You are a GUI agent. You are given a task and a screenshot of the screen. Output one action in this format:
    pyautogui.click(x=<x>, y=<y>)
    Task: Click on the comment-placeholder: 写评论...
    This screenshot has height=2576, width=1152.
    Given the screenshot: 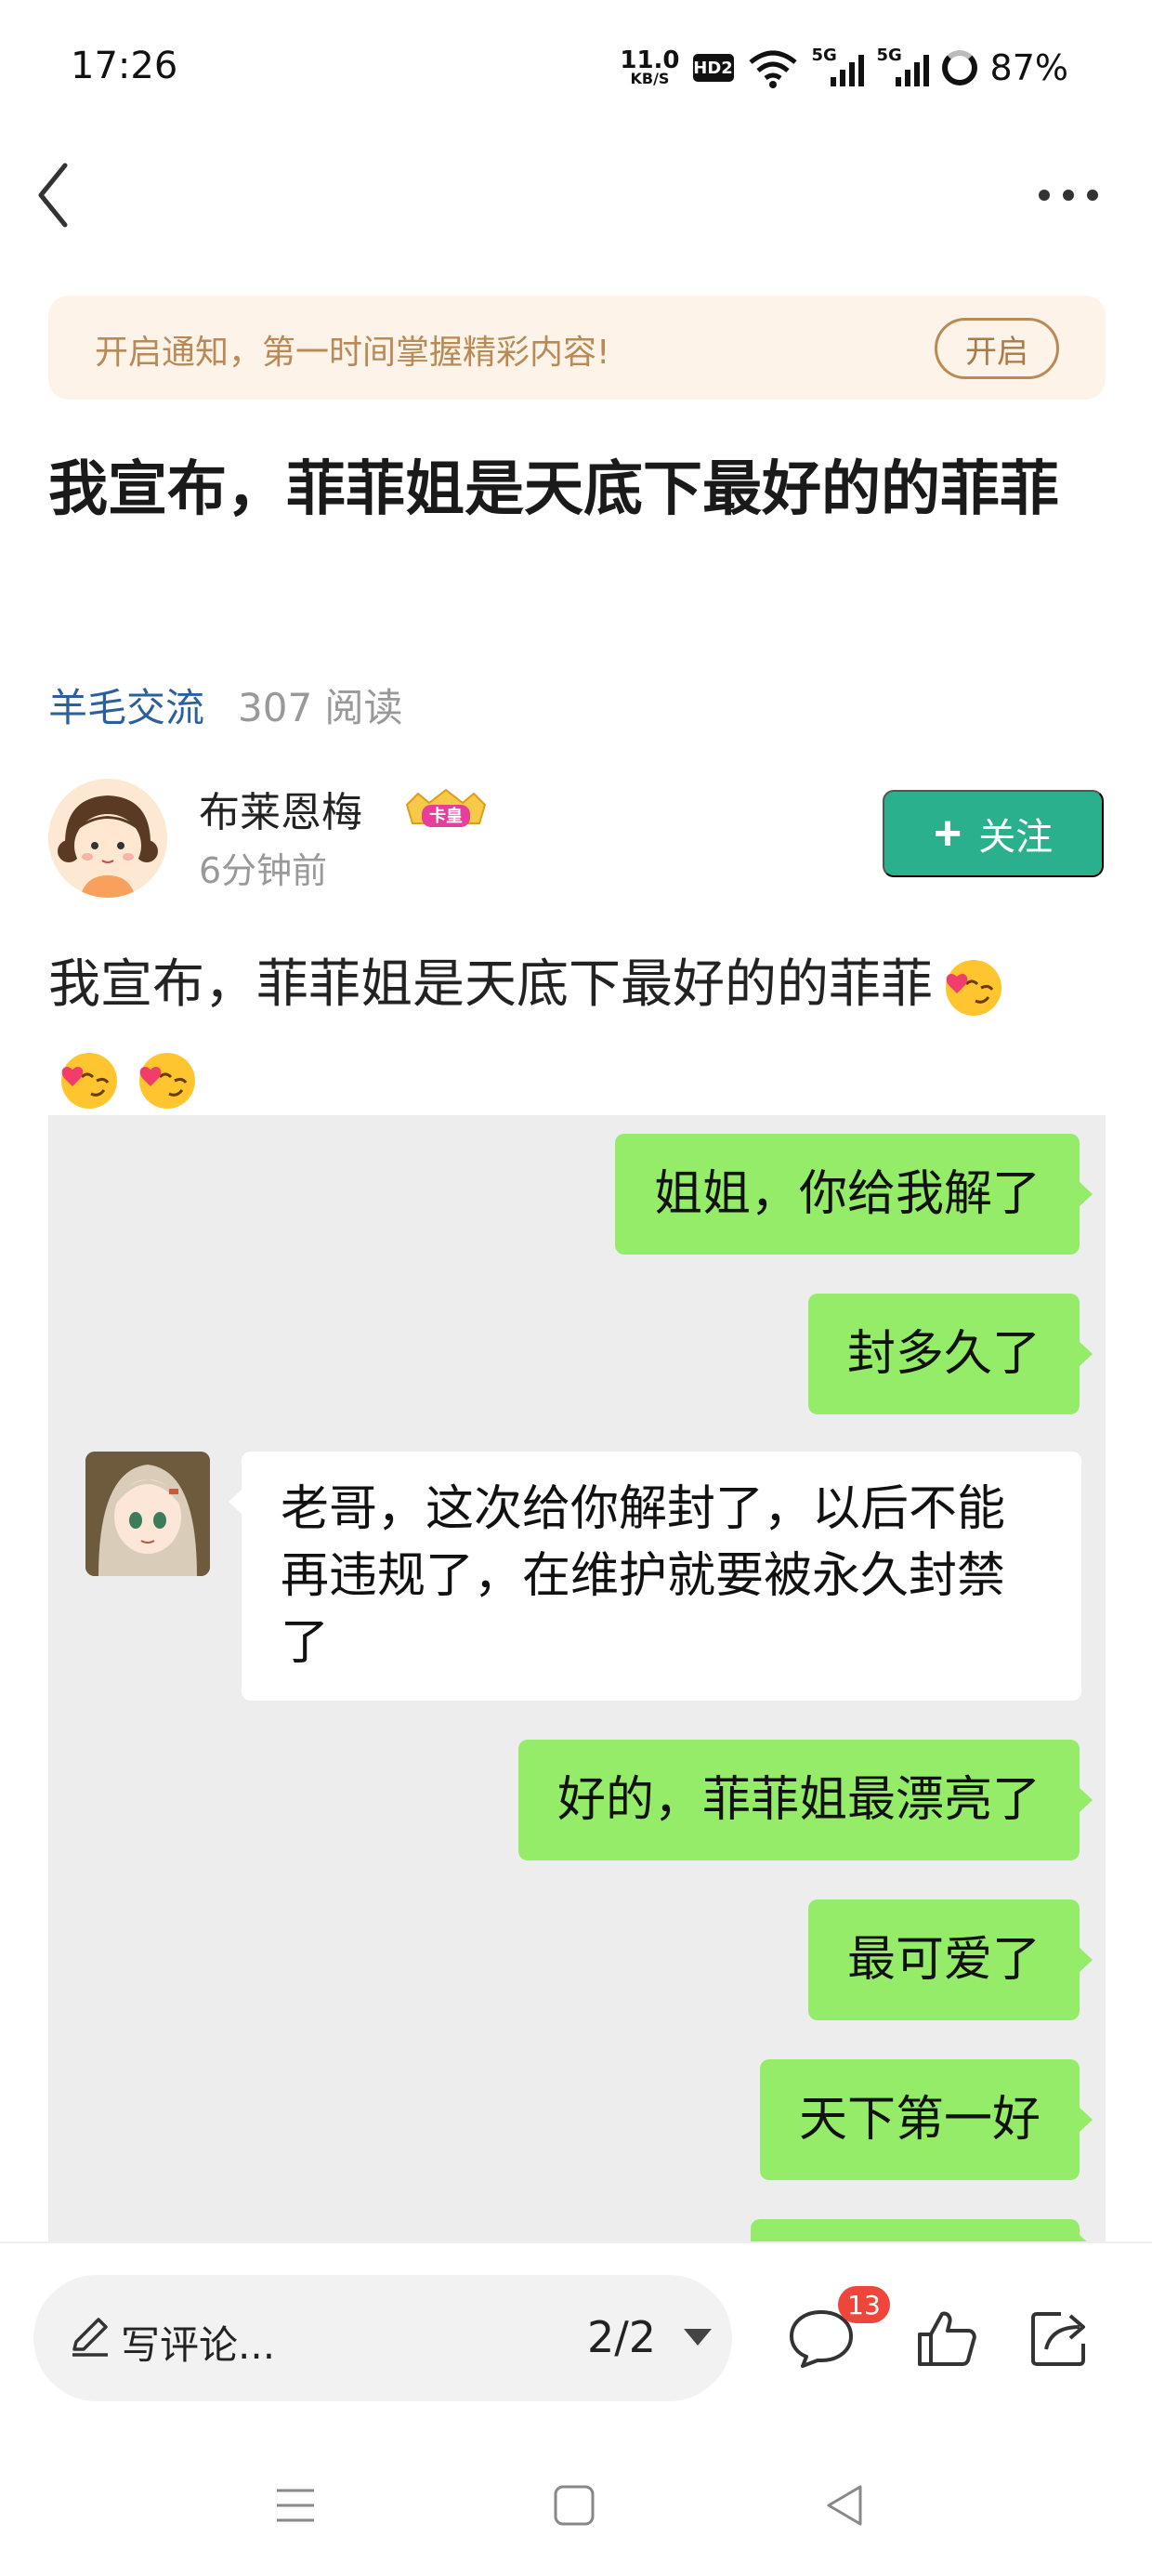 What is the action you would take?
    pyautogui.click(x=198, y=2345)
    